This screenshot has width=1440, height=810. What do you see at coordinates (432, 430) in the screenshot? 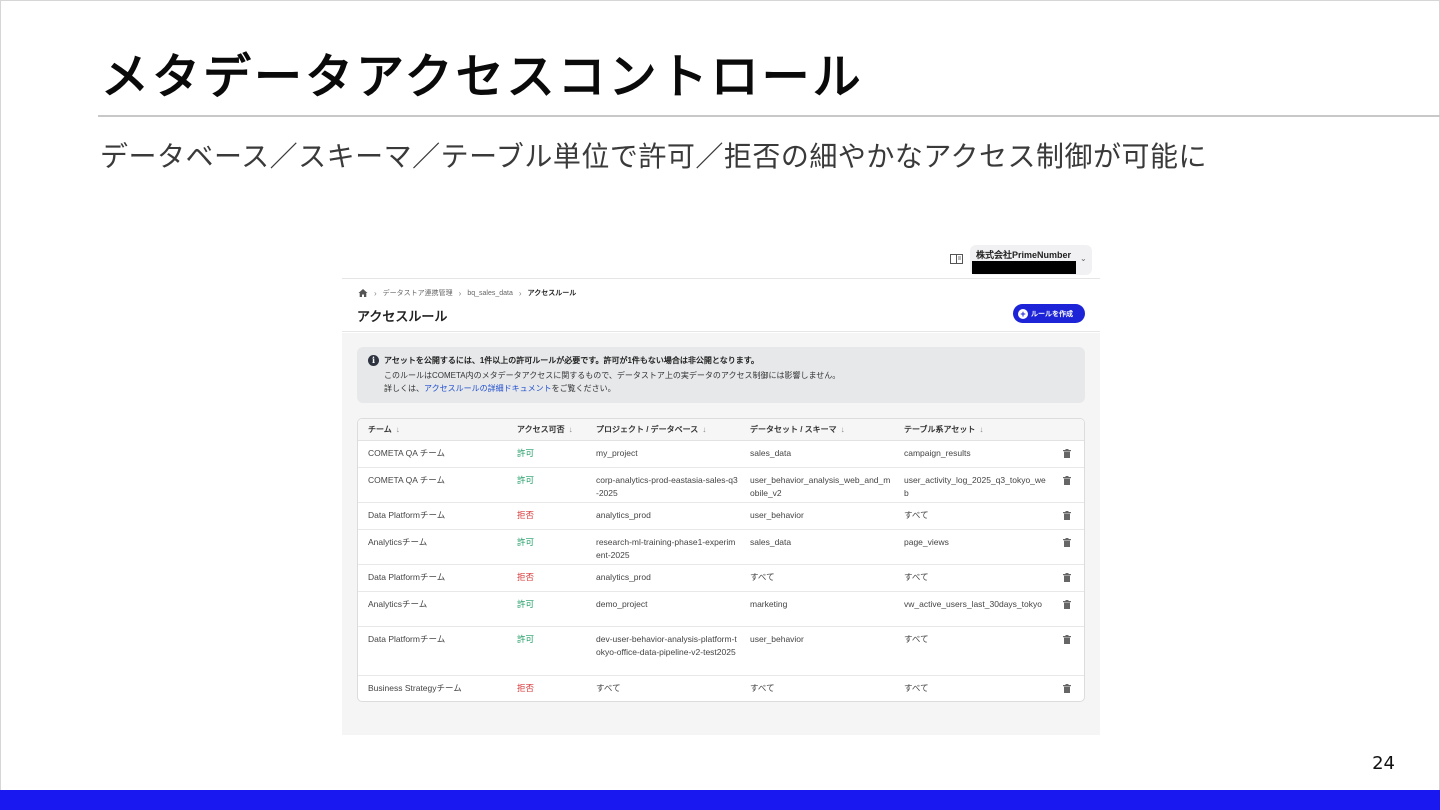
I see `column-header-team: チーム ↓` at bounding box center [432, 430].